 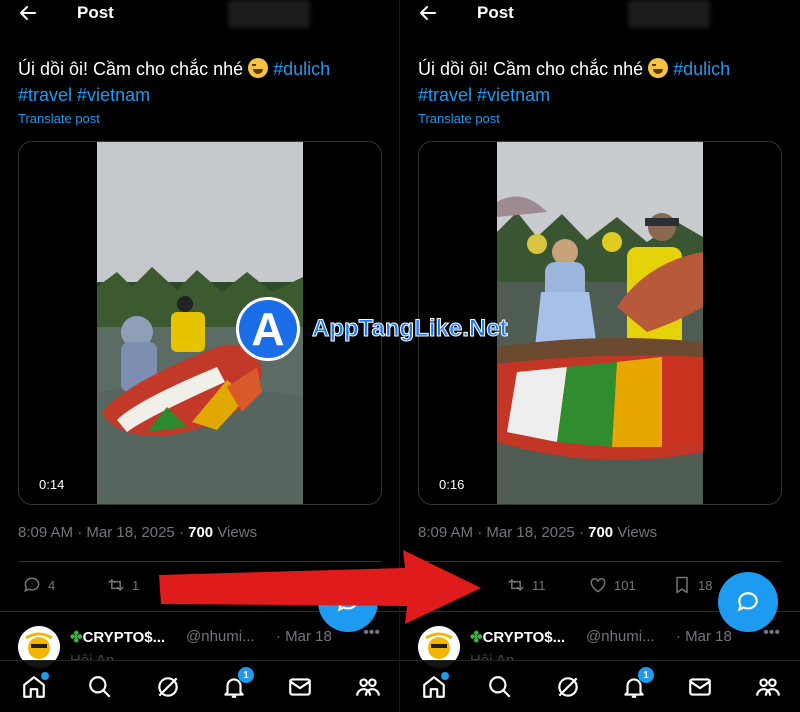 I want to click on arrow-shape, so click(x=320, y=587).